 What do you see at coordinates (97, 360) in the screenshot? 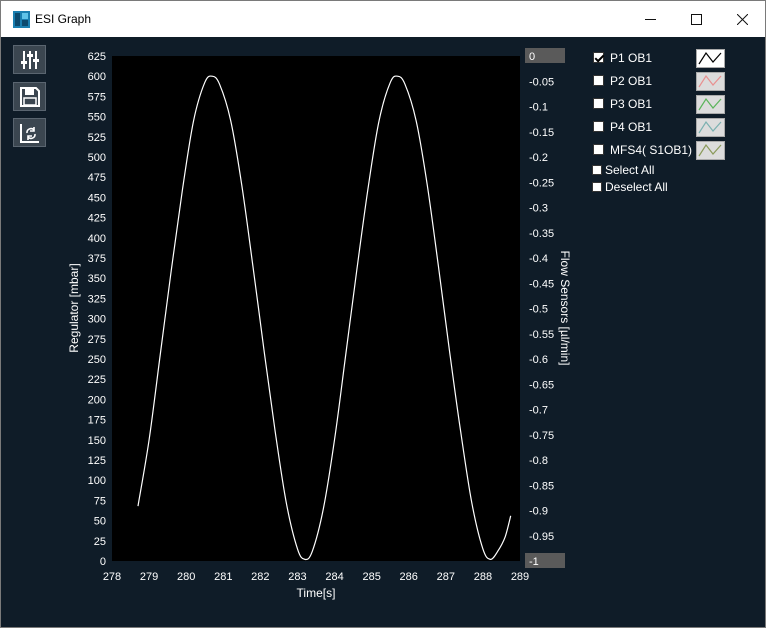
I see `y-tick-label: 250` at bounding box center [97, 360].